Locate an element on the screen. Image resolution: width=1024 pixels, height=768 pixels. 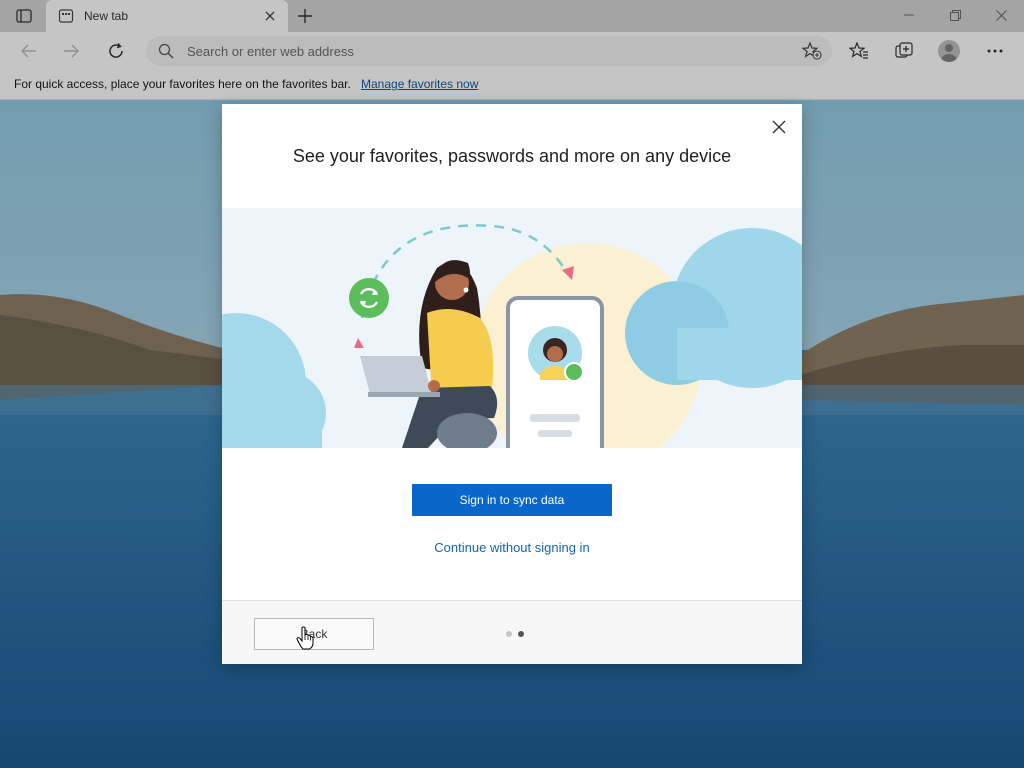
continue-without-signin-link: Continue without signing in is located at coordinates (512, 547).